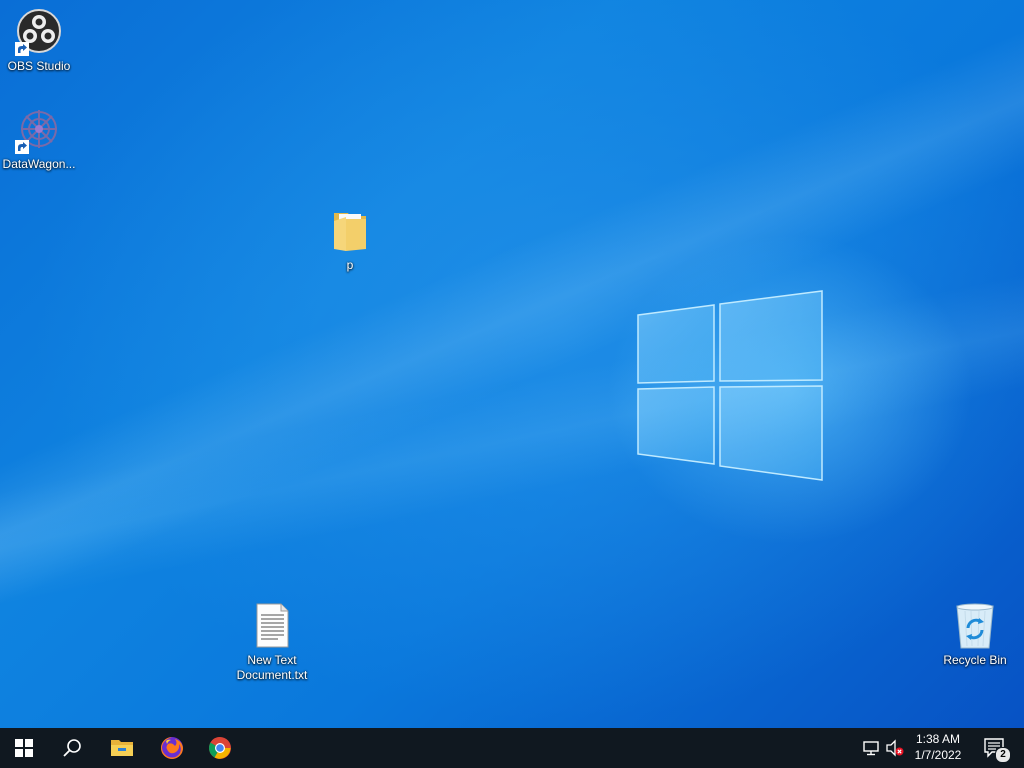  I want to click on firefox-icon, so click(172, 748).